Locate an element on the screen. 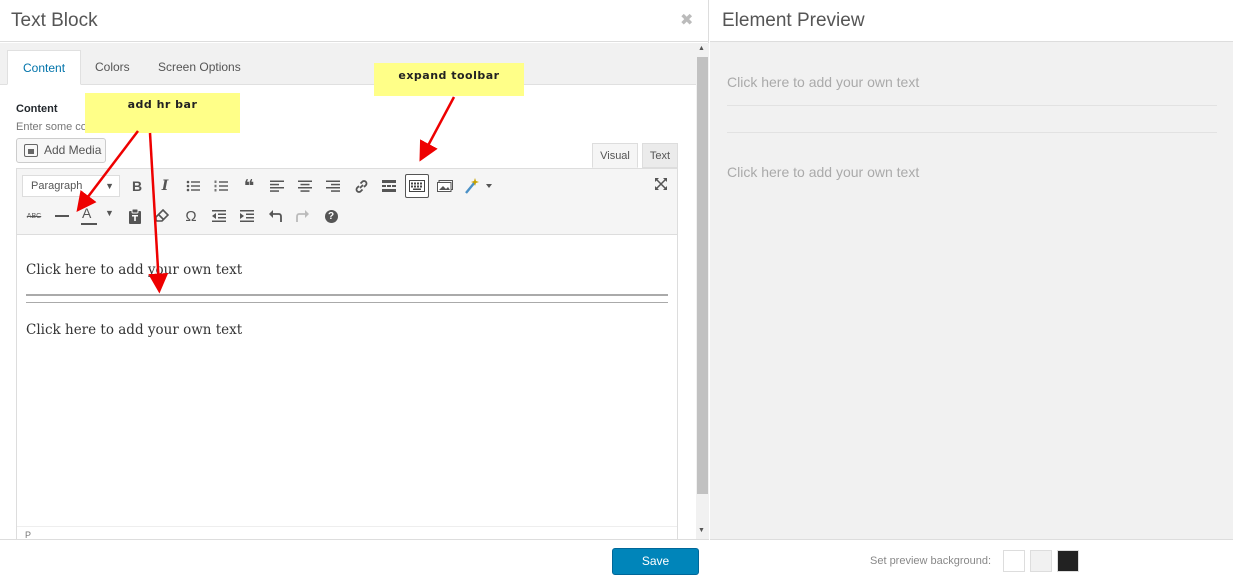 This screenshot has height=581, width=1233. outdent-icon is located at coordinates (219, 216).